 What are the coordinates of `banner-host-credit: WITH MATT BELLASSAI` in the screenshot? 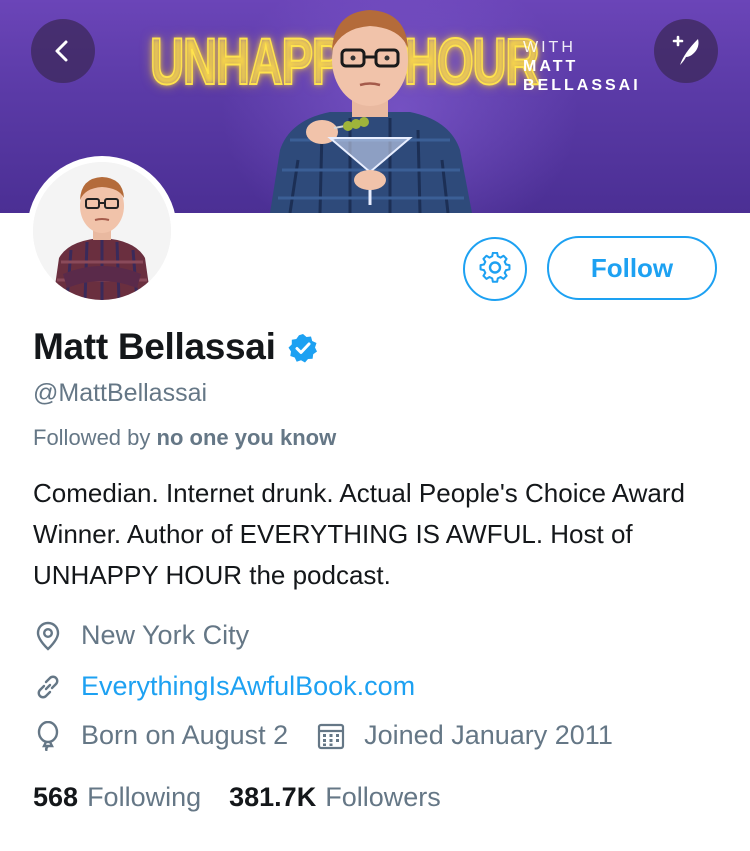 It's located at (582, 66).